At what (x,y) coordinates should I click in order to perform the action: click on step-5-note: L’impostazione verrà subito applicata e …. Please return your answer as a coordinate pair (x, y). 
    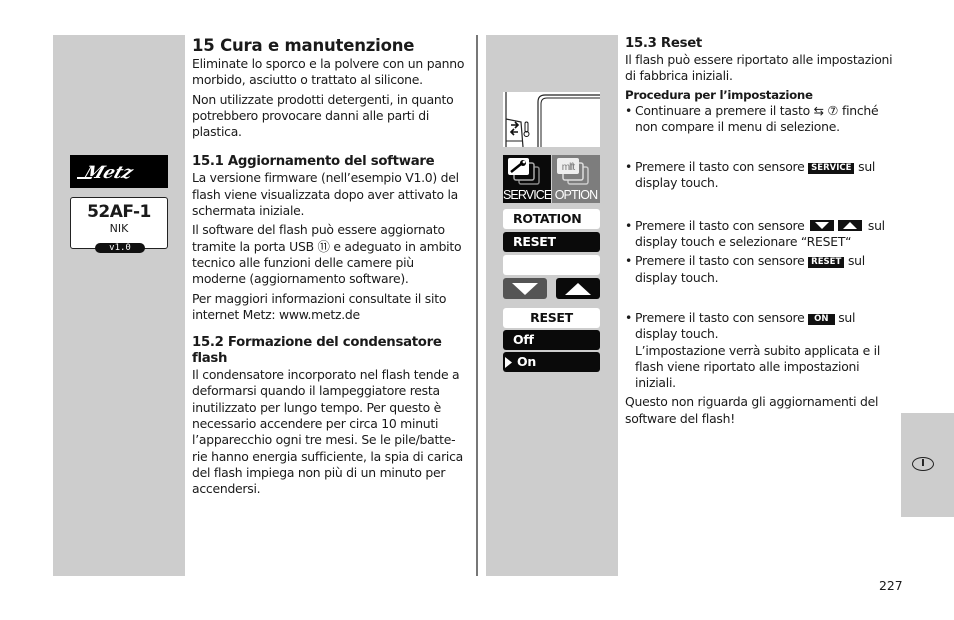
    Looking at the image, I should click on (758, 366).